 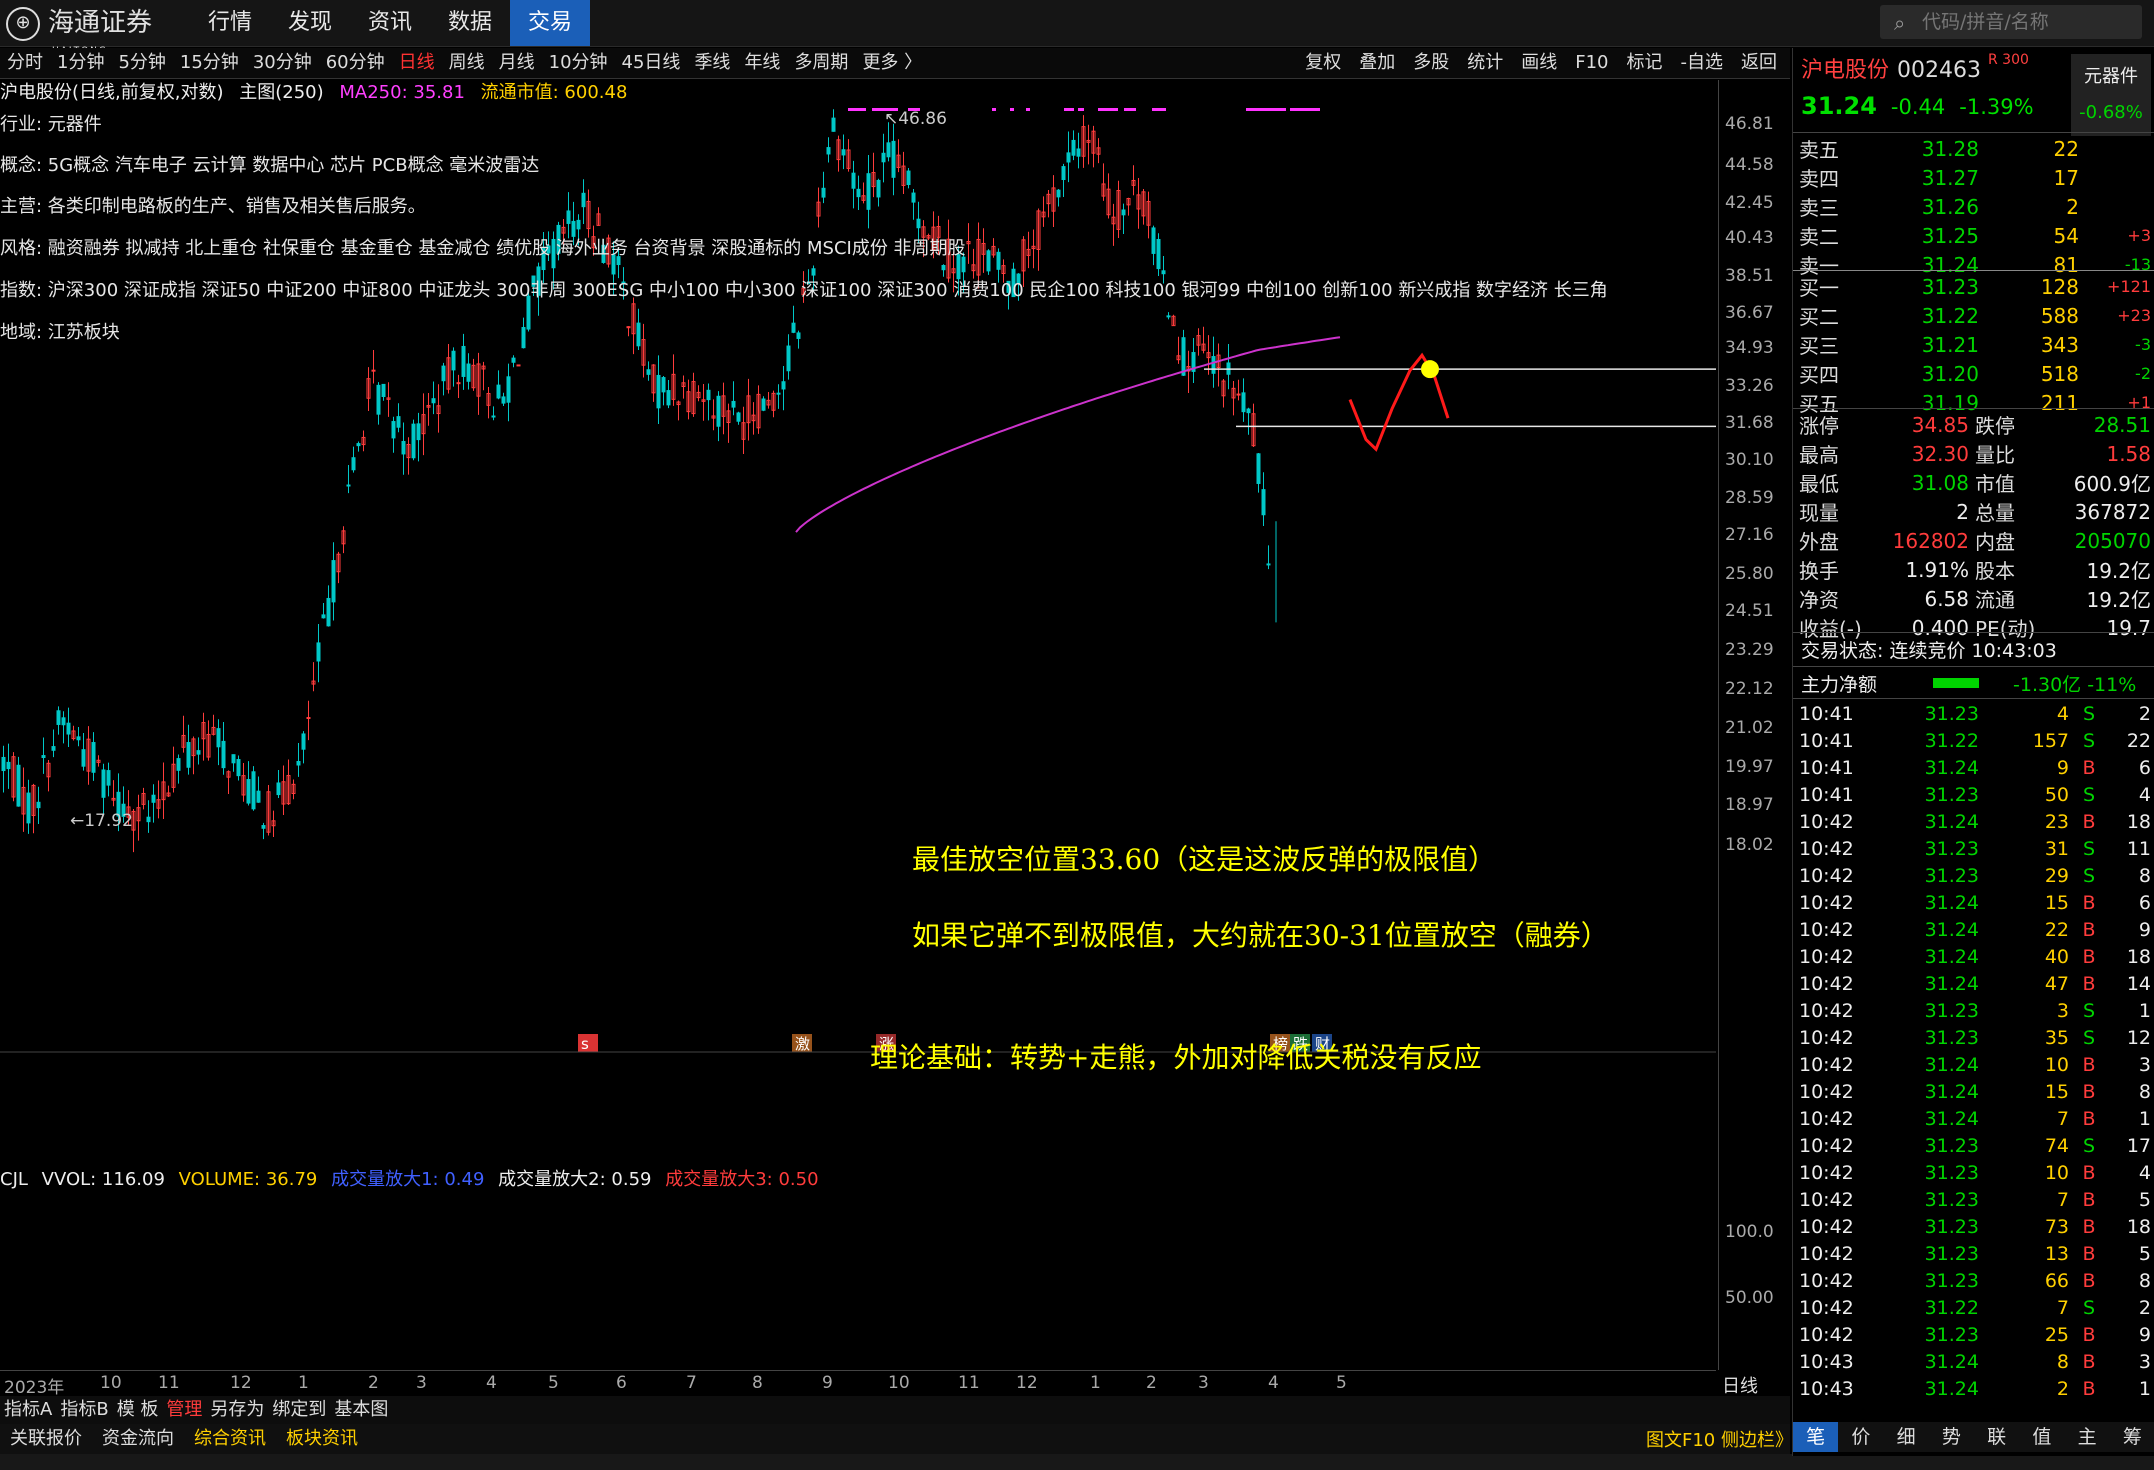 What do you see at coordinates (621, 1383) in the screenshot?
I see `date-tick: 6` at bounding box center [621, 1383].